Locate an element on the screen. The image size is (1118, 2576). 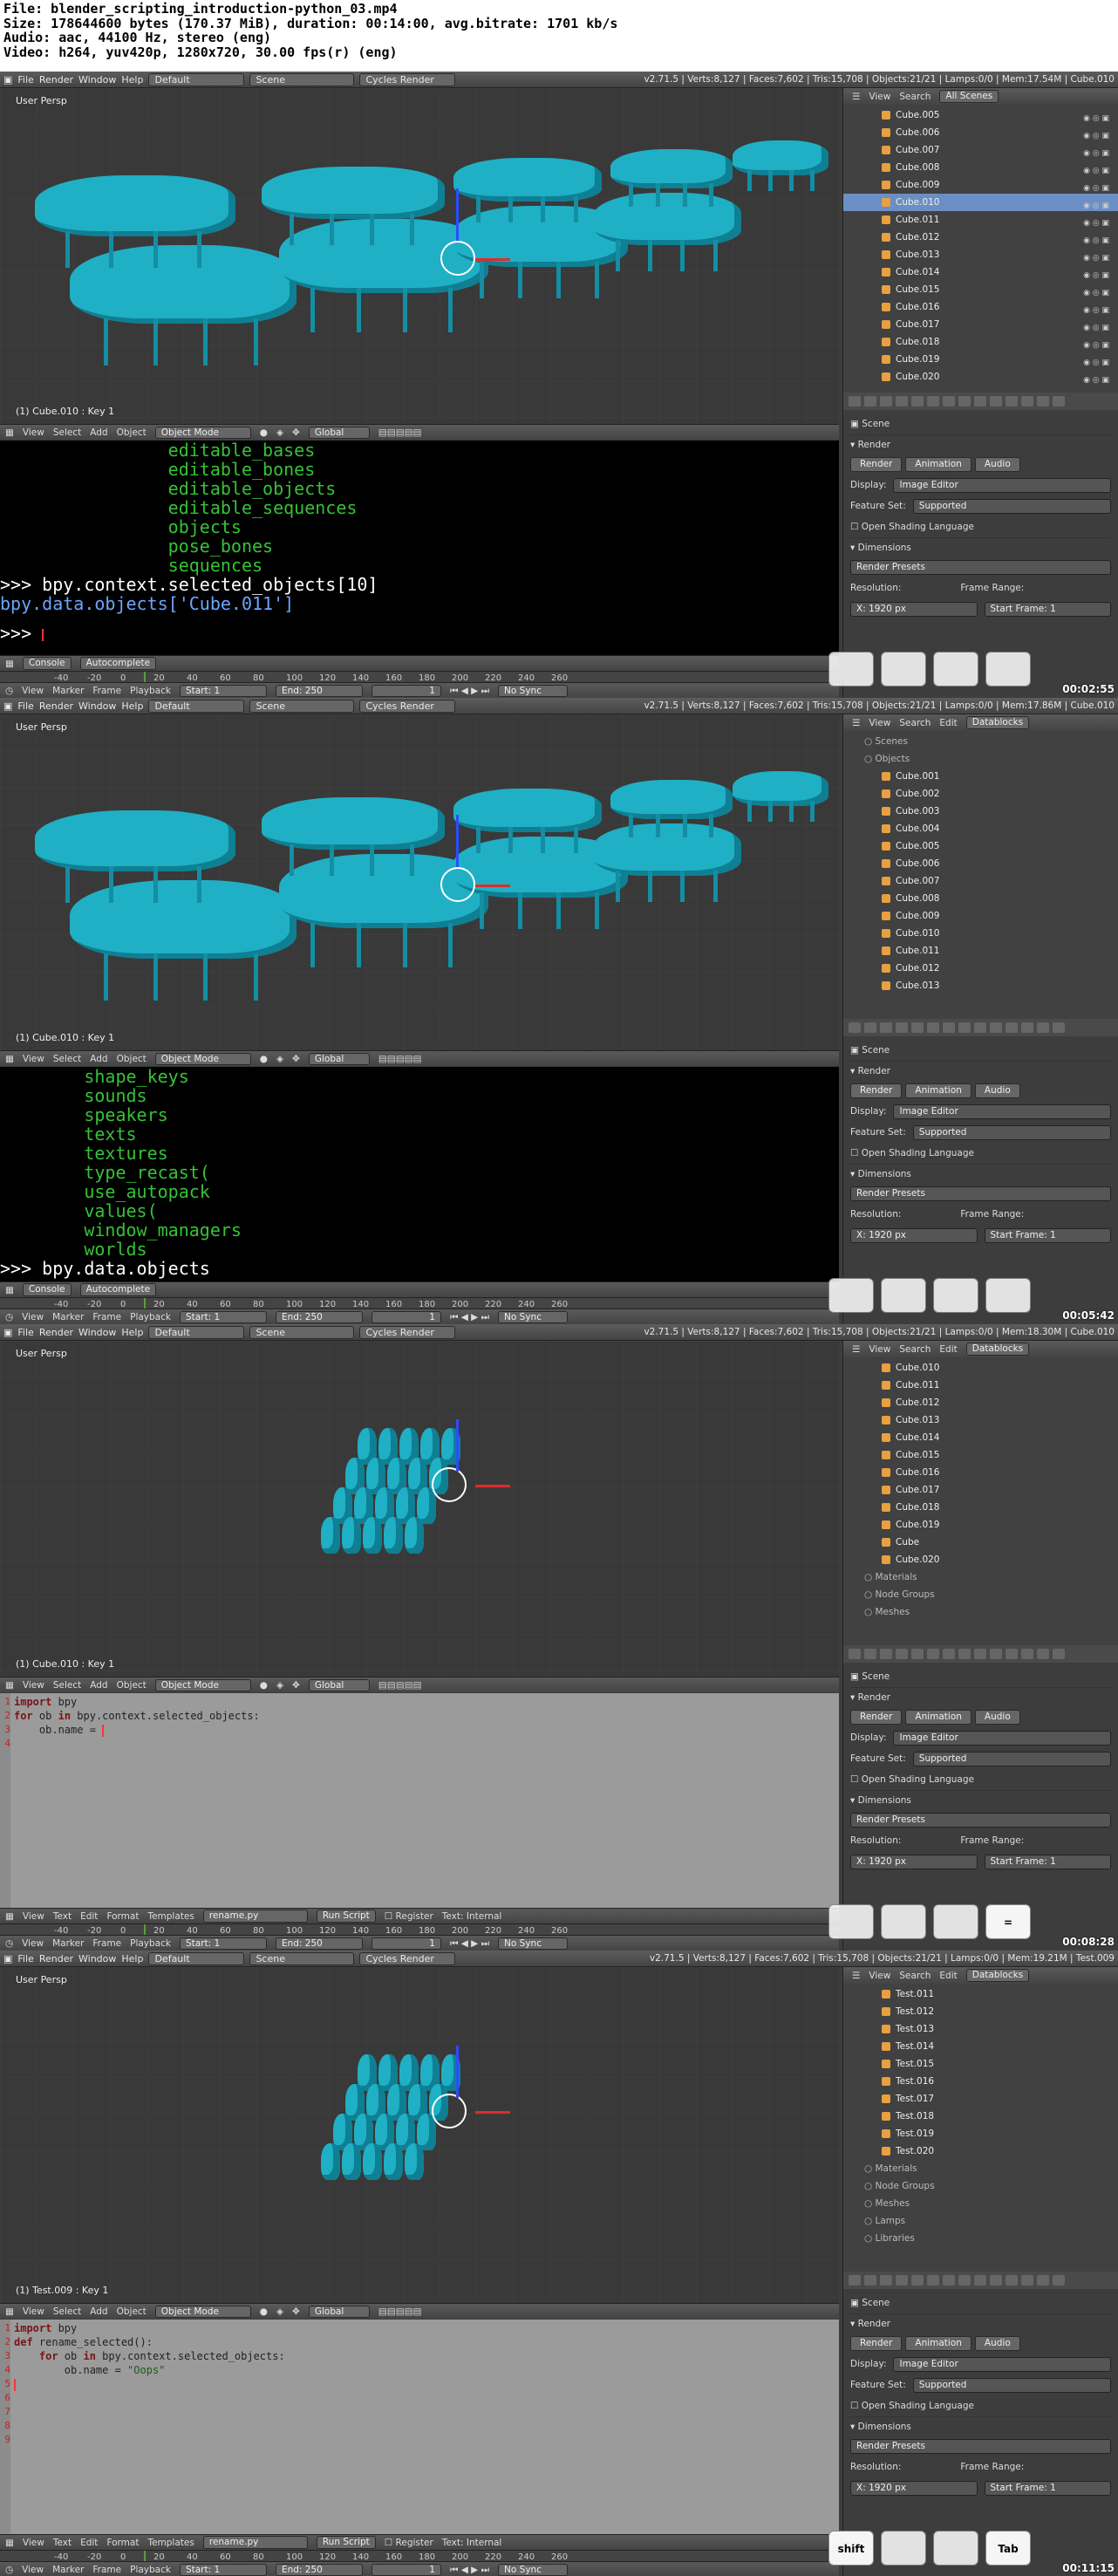
outliner-item: Cube.018 ◉ ◎ ▣ is located at coordinates (980, 342).